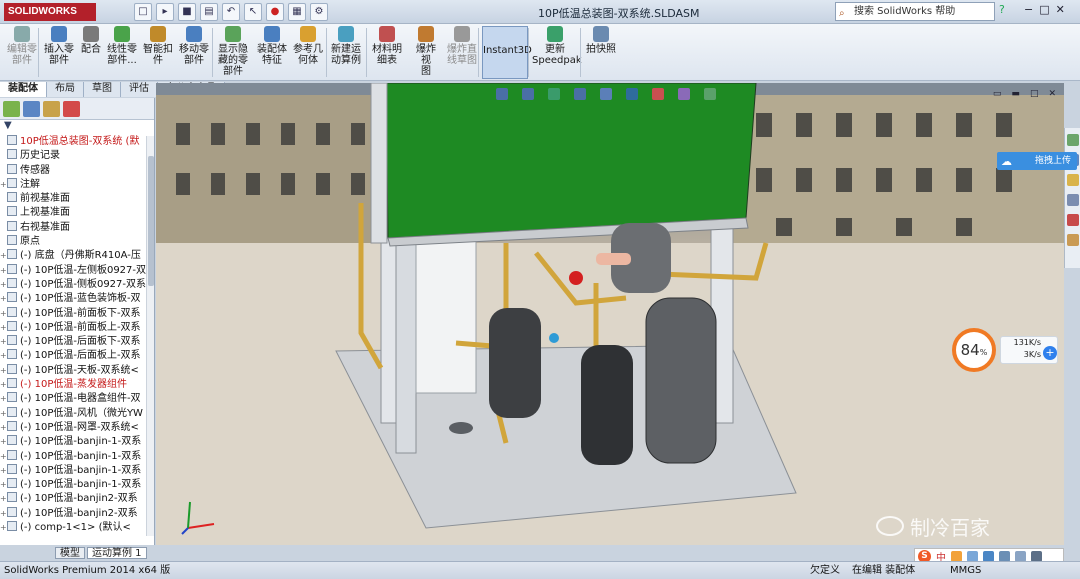  Describe the element at coordinates (1044, 9) in the screenshot. I see `maximize-button: □` at that location.